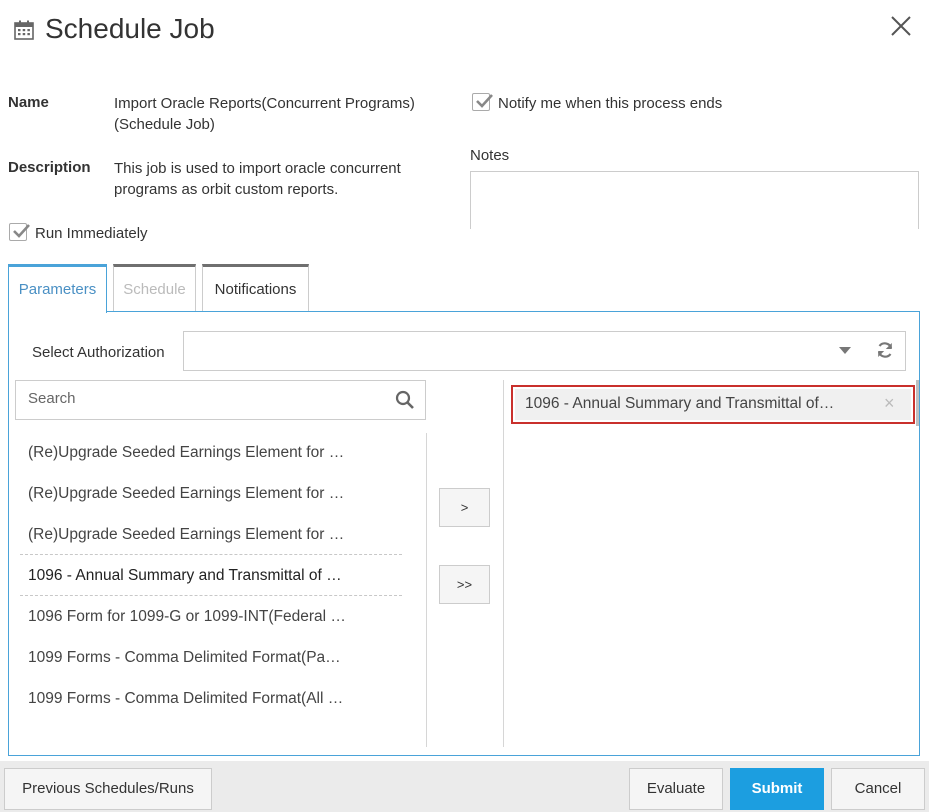 This screenshot has width=929, height=812. I want to click on notes-textarea, so click(694, 200).